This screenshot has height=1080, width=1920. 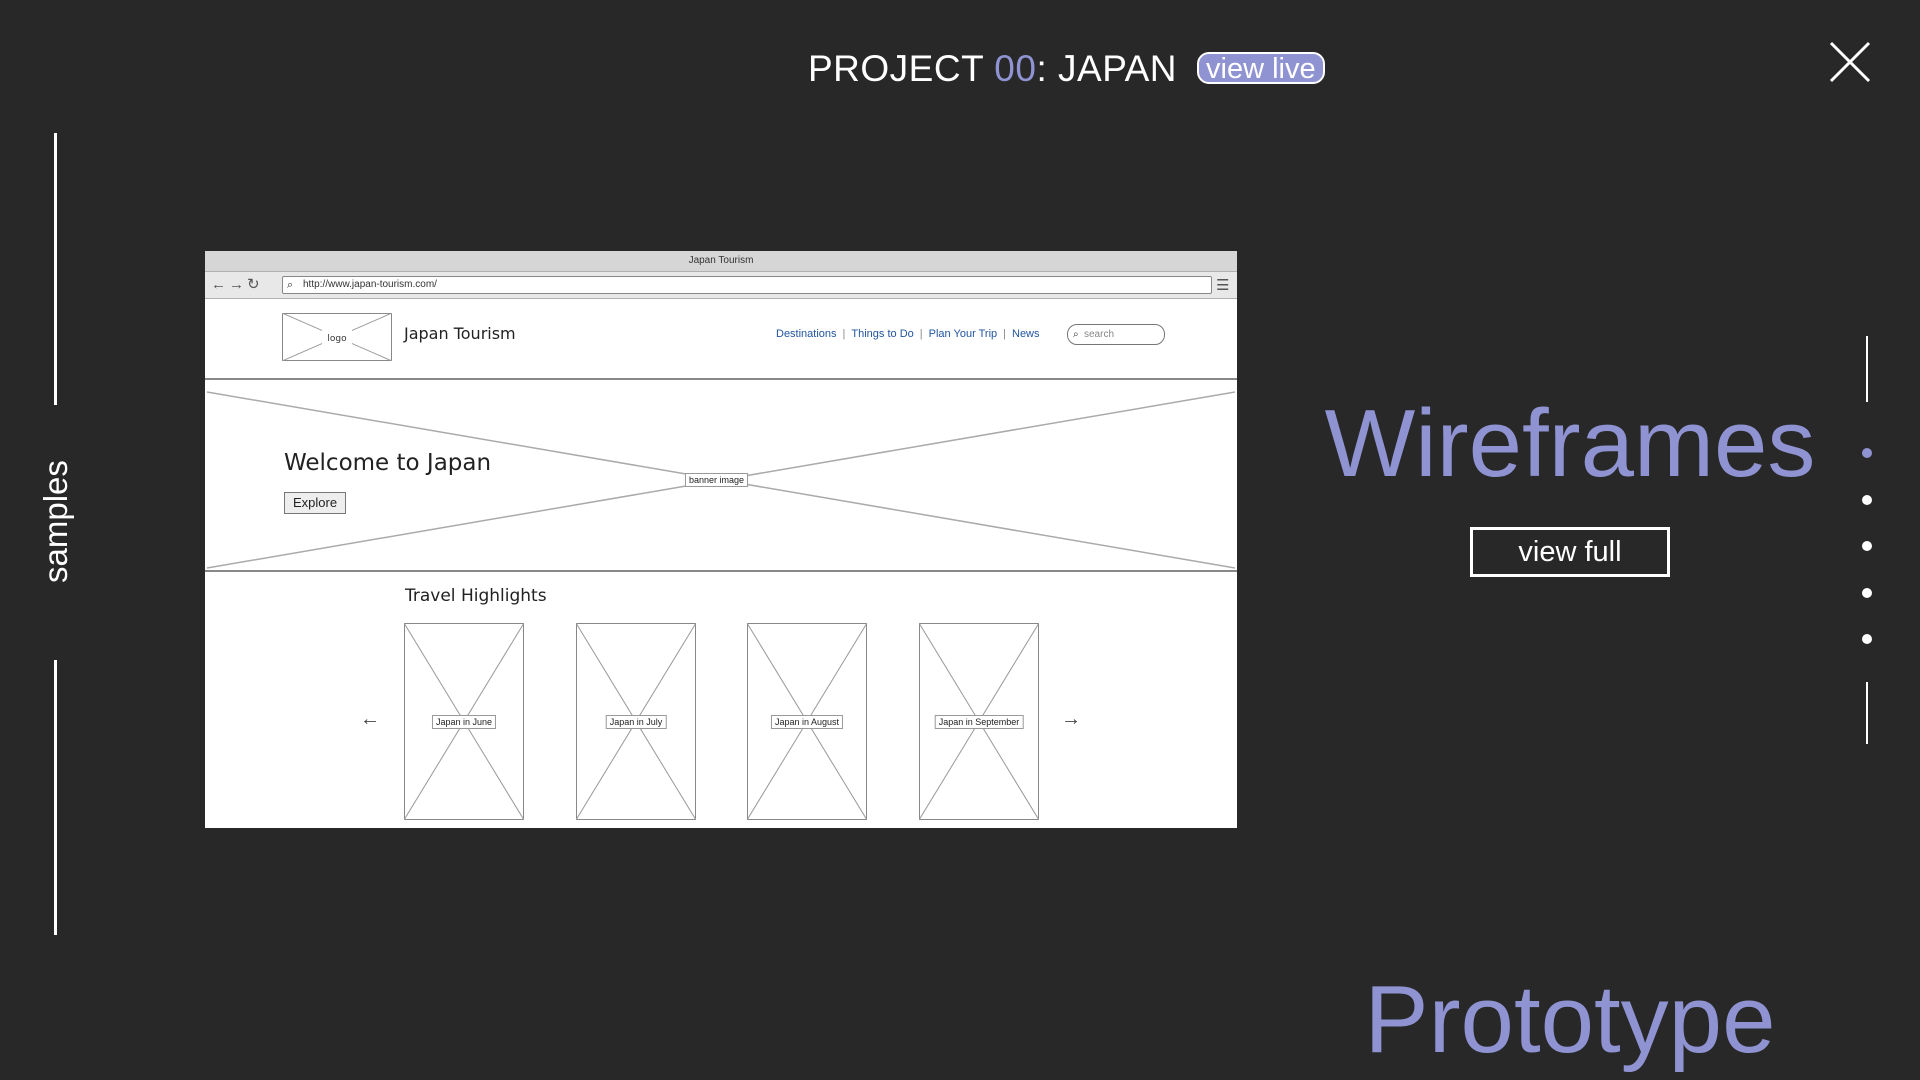 I want to click on right-rail-line-bottom, so click(x=1867, y=713).